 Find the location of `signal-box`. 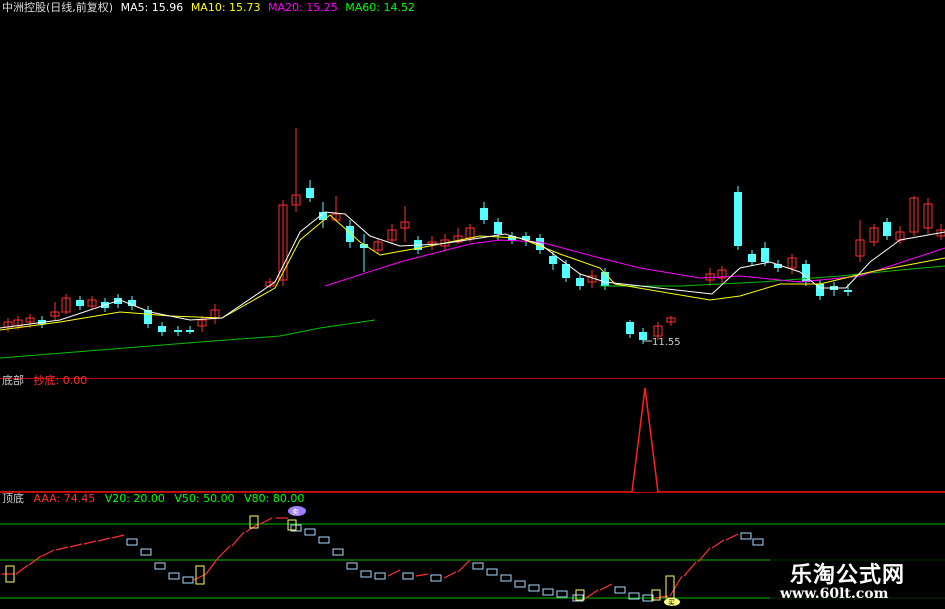

signal-box is located at coordinates (670, 587).